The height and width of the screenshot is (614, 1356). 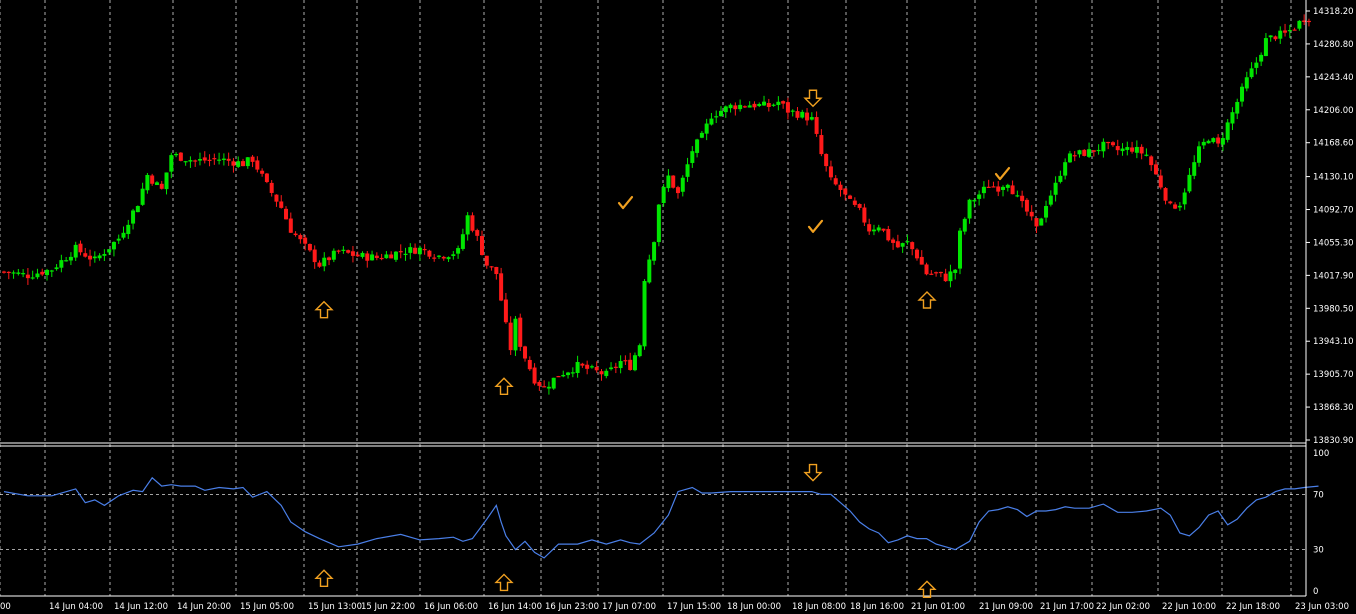 I want to click on x-axis-label: 18 Jun 16:00, so click(x=877, y=607).